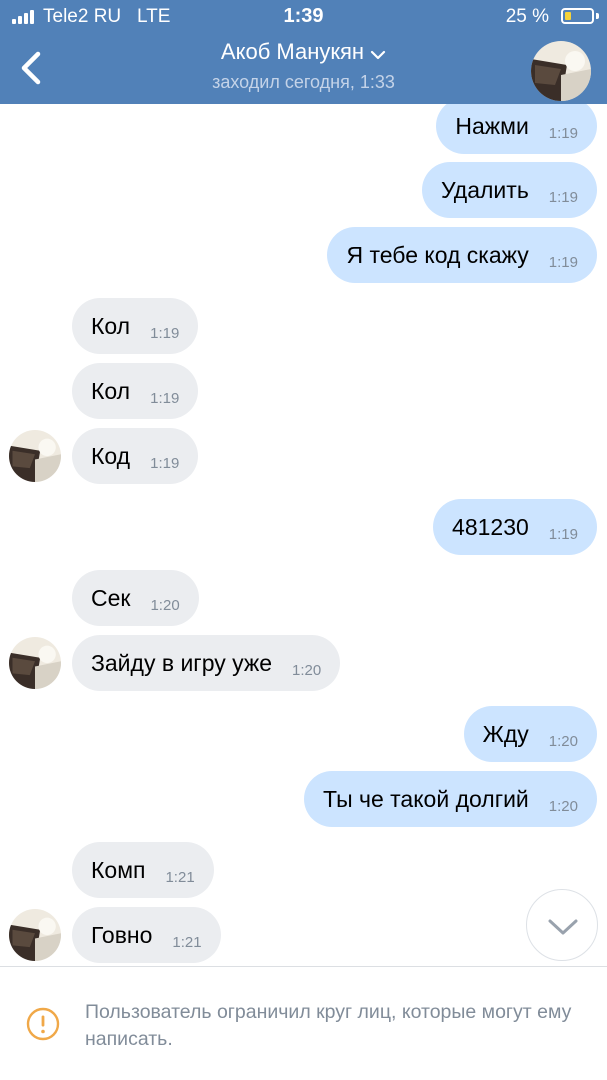  I want to click on incoming-message: Зайду в игру уже 1:20, so click(206, 663).